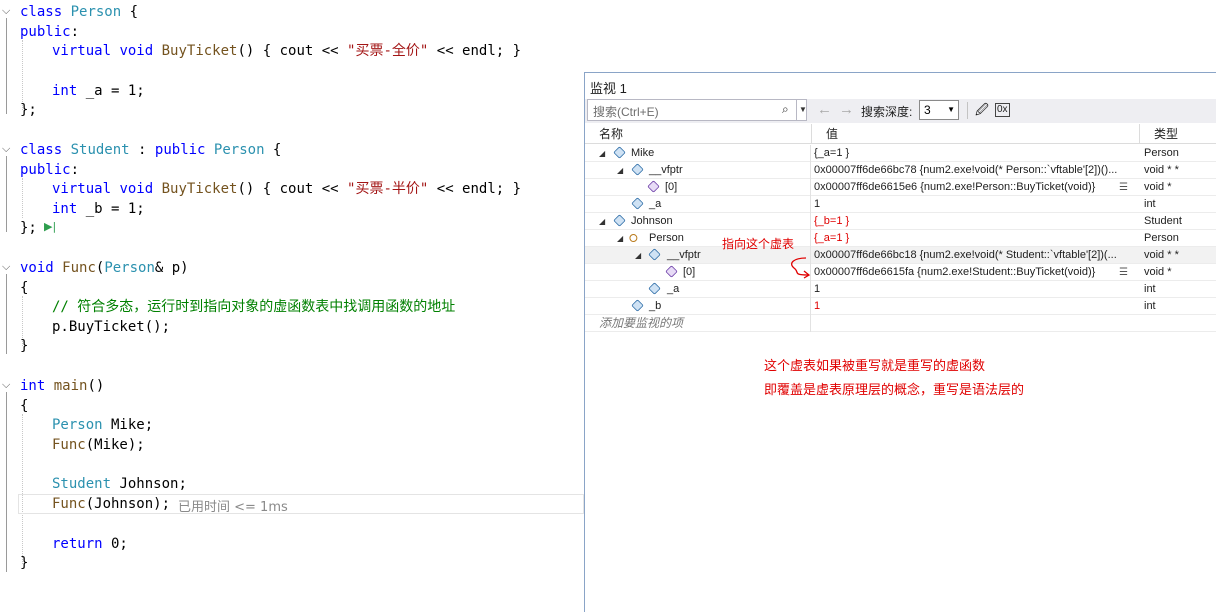 This screenshot has width=1216, height=612. Describe the element at coordinates (641, 323) in the screenshot. I see `add-watch-placeholder: 添加要监视的项` at that location.